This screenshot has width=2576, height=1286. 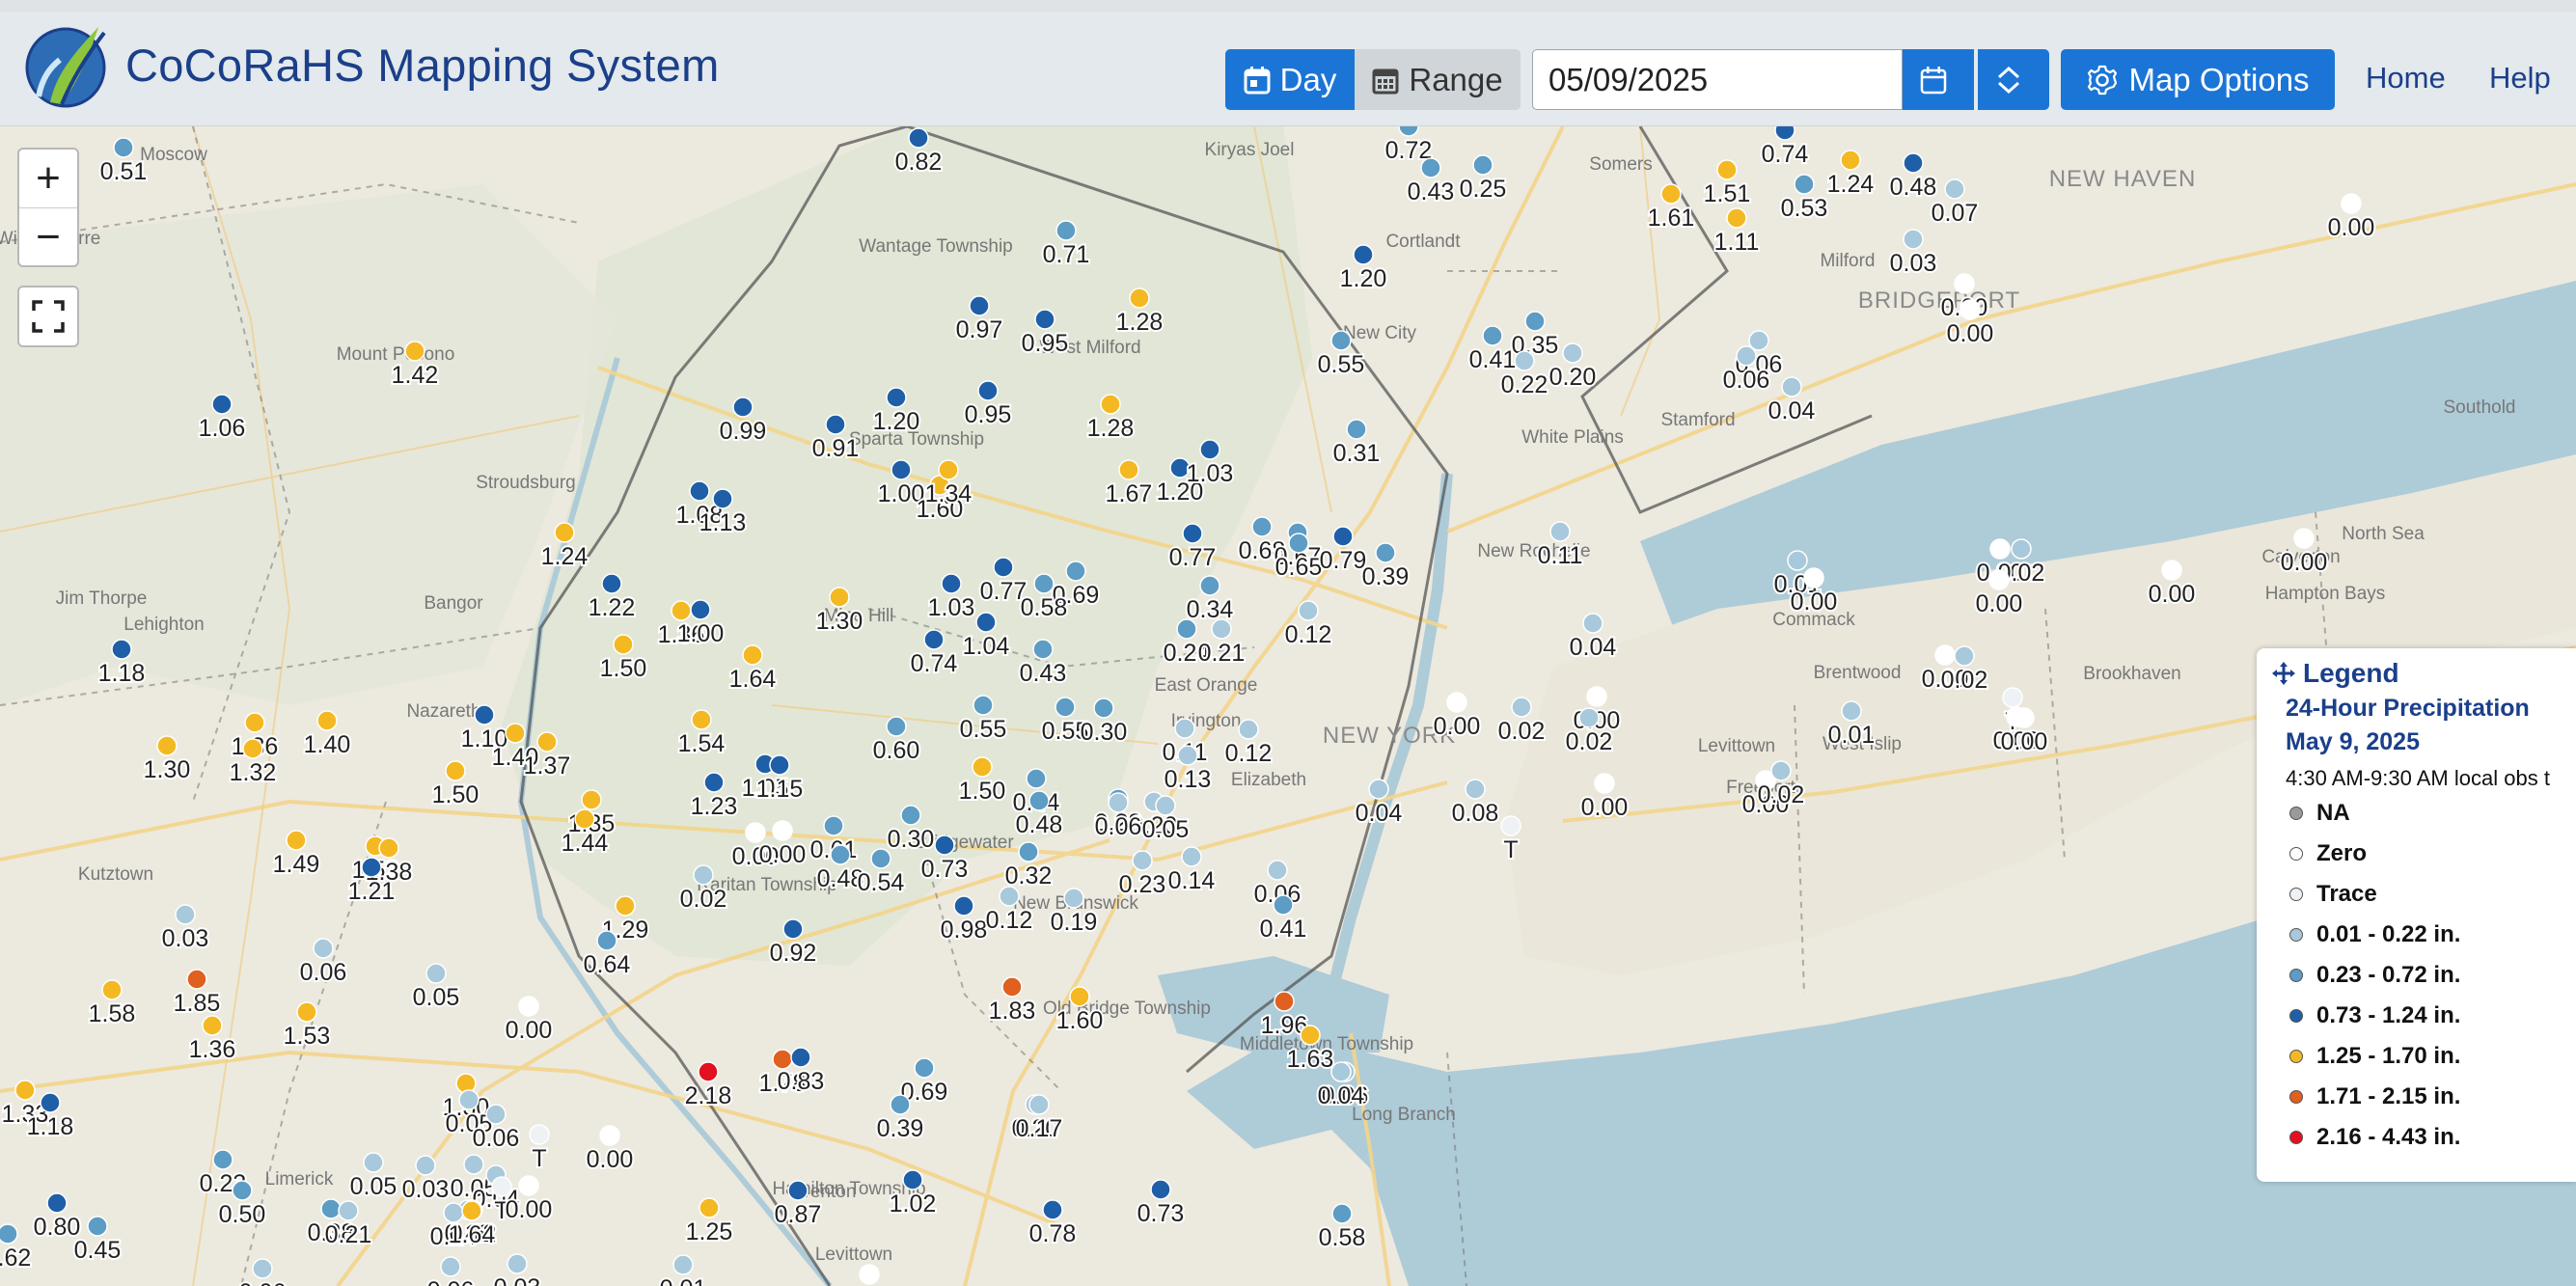 I want to click on cocorahs-logo, so click(x=71, y=65).